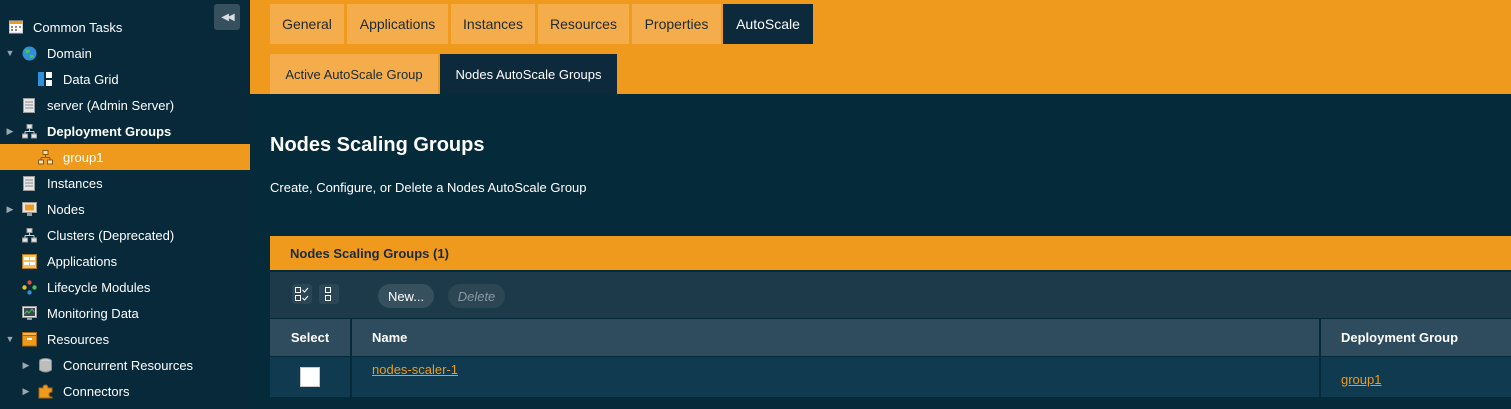 The image size is (1511, 409). Describe the element at coordinates (583, 24) in the screenshot. I see `tab-resources: Resources` at that location.